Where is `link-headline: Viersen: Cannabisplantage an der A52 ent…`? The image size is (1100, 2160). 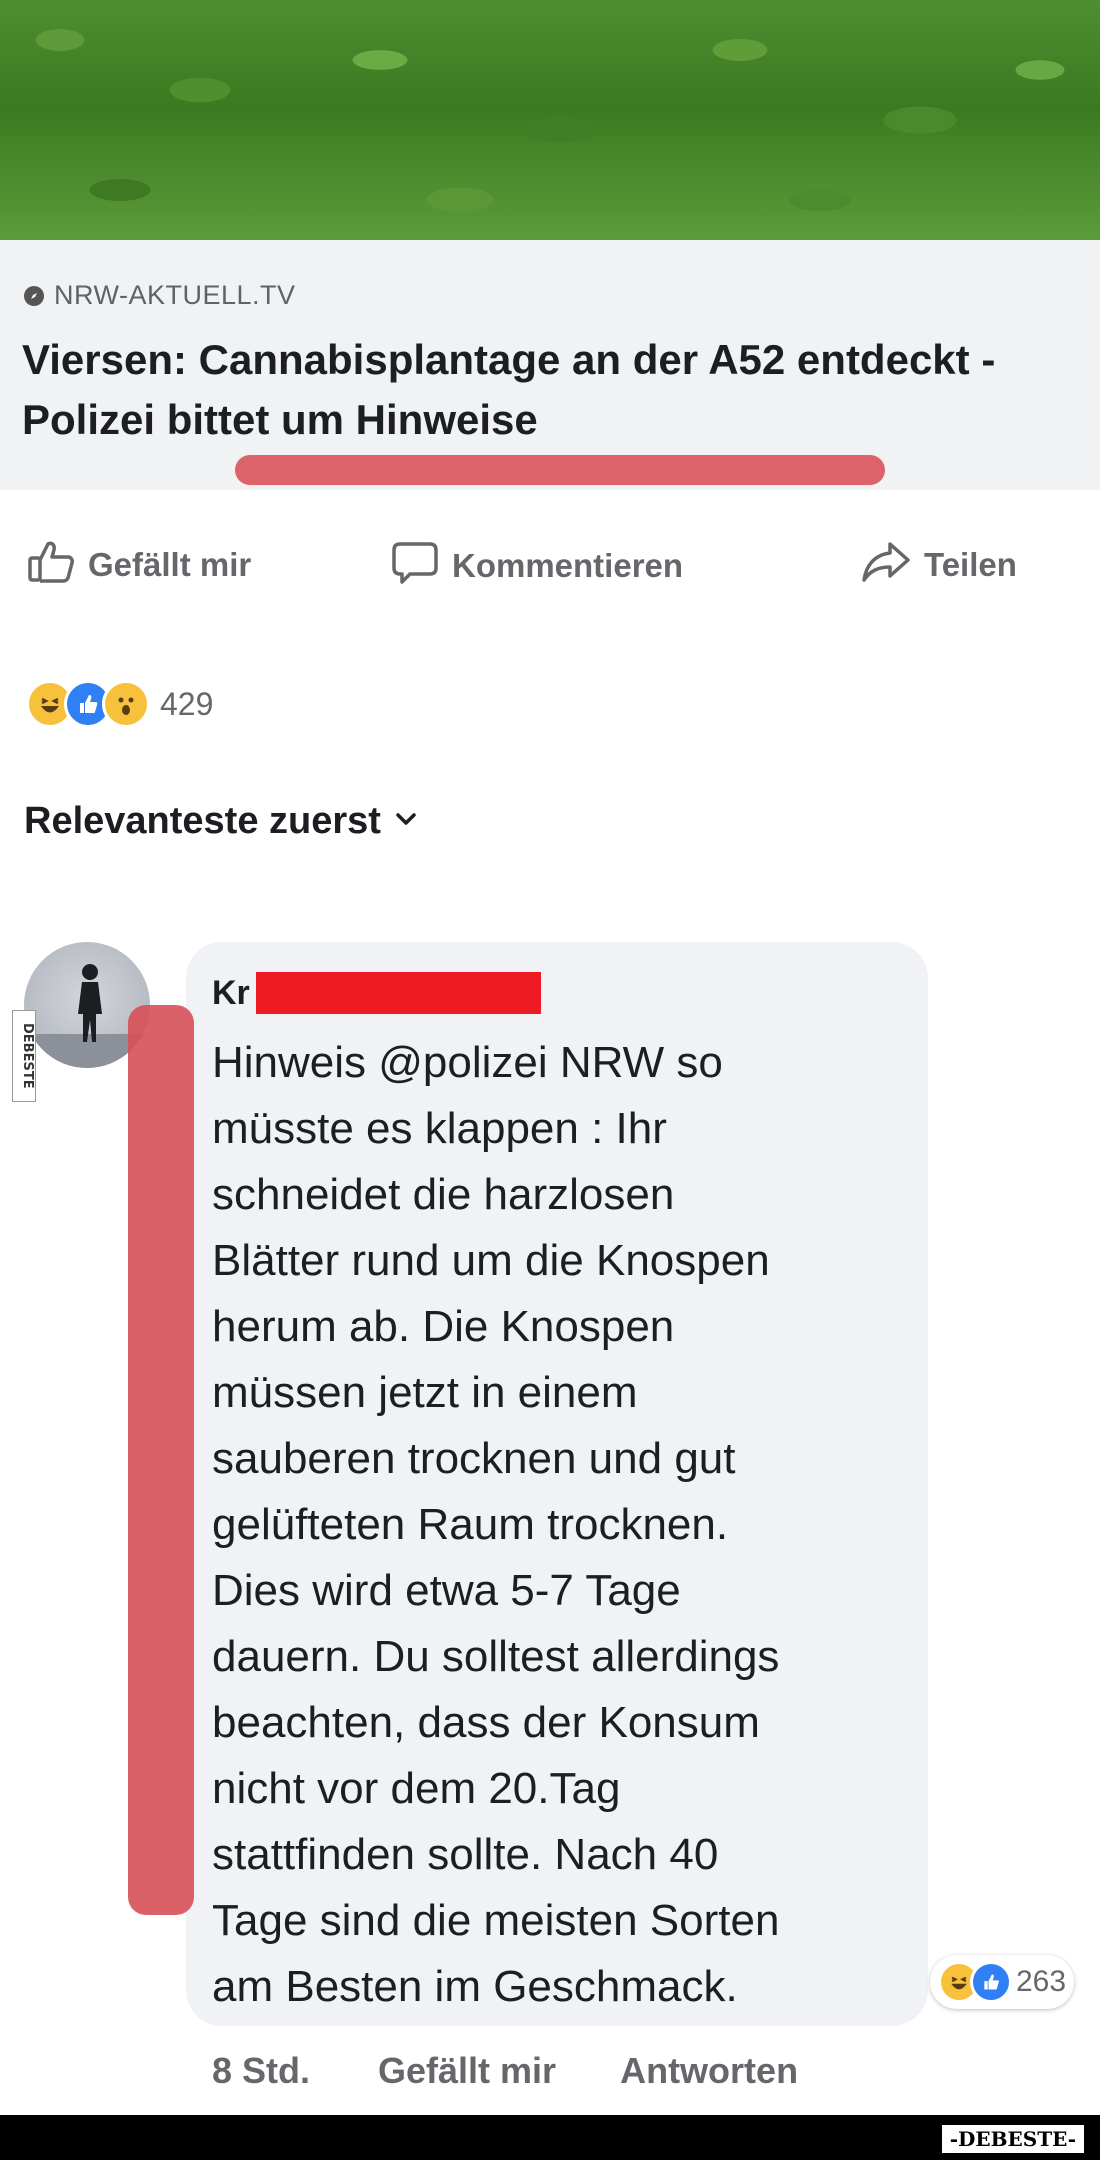 link-headline: Viersen: Cannabisplantage an der A52 ent… is located at coordinates (552, 390).